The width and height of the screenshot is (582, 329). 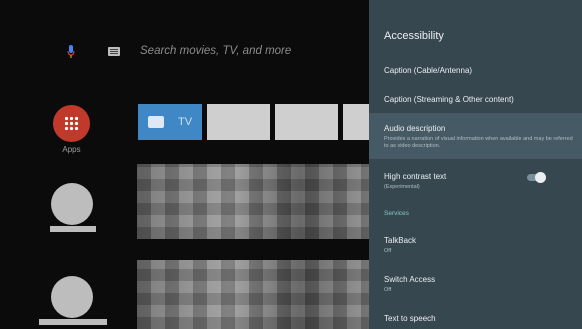 I want to click on search-input: Search movies, TV, and more, so click(x=215, y=51).